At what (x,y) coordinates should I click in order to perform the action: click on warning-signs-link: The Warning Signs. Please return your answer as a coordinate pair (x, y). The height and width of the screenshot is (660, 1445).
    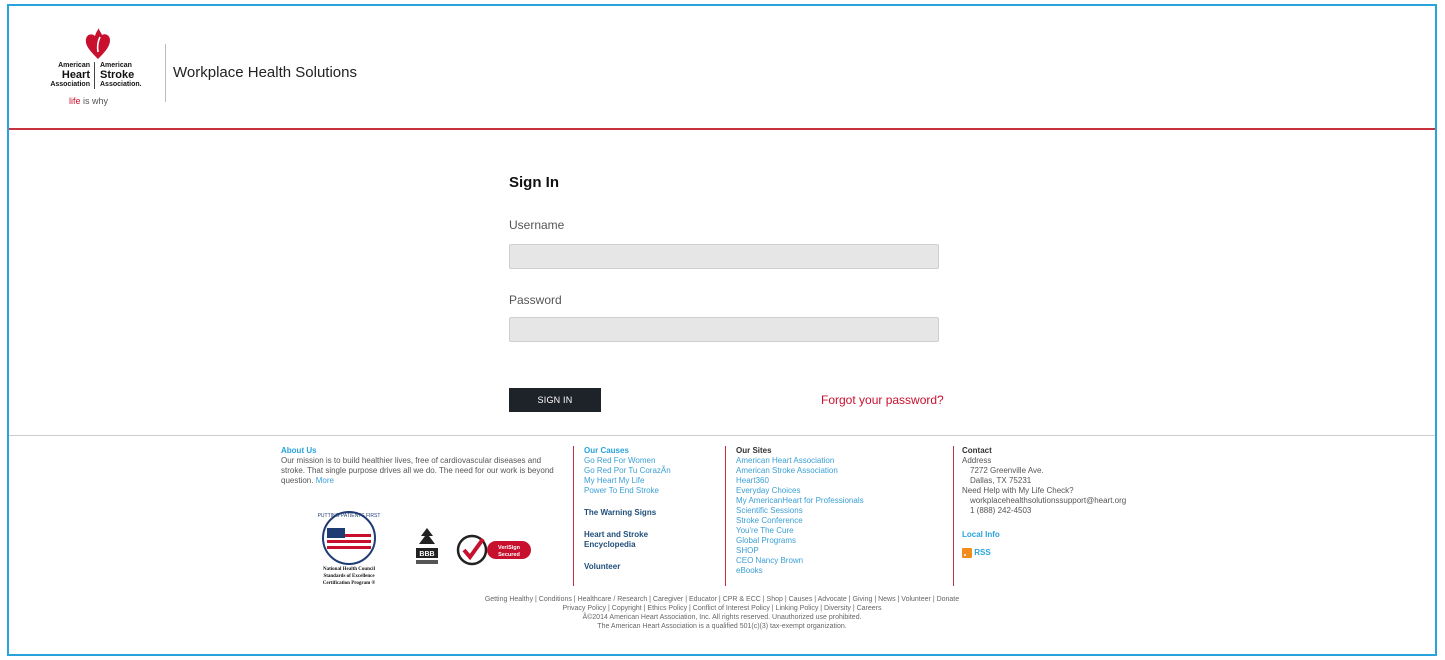
    Looking at the image, I should click on (654, 513).